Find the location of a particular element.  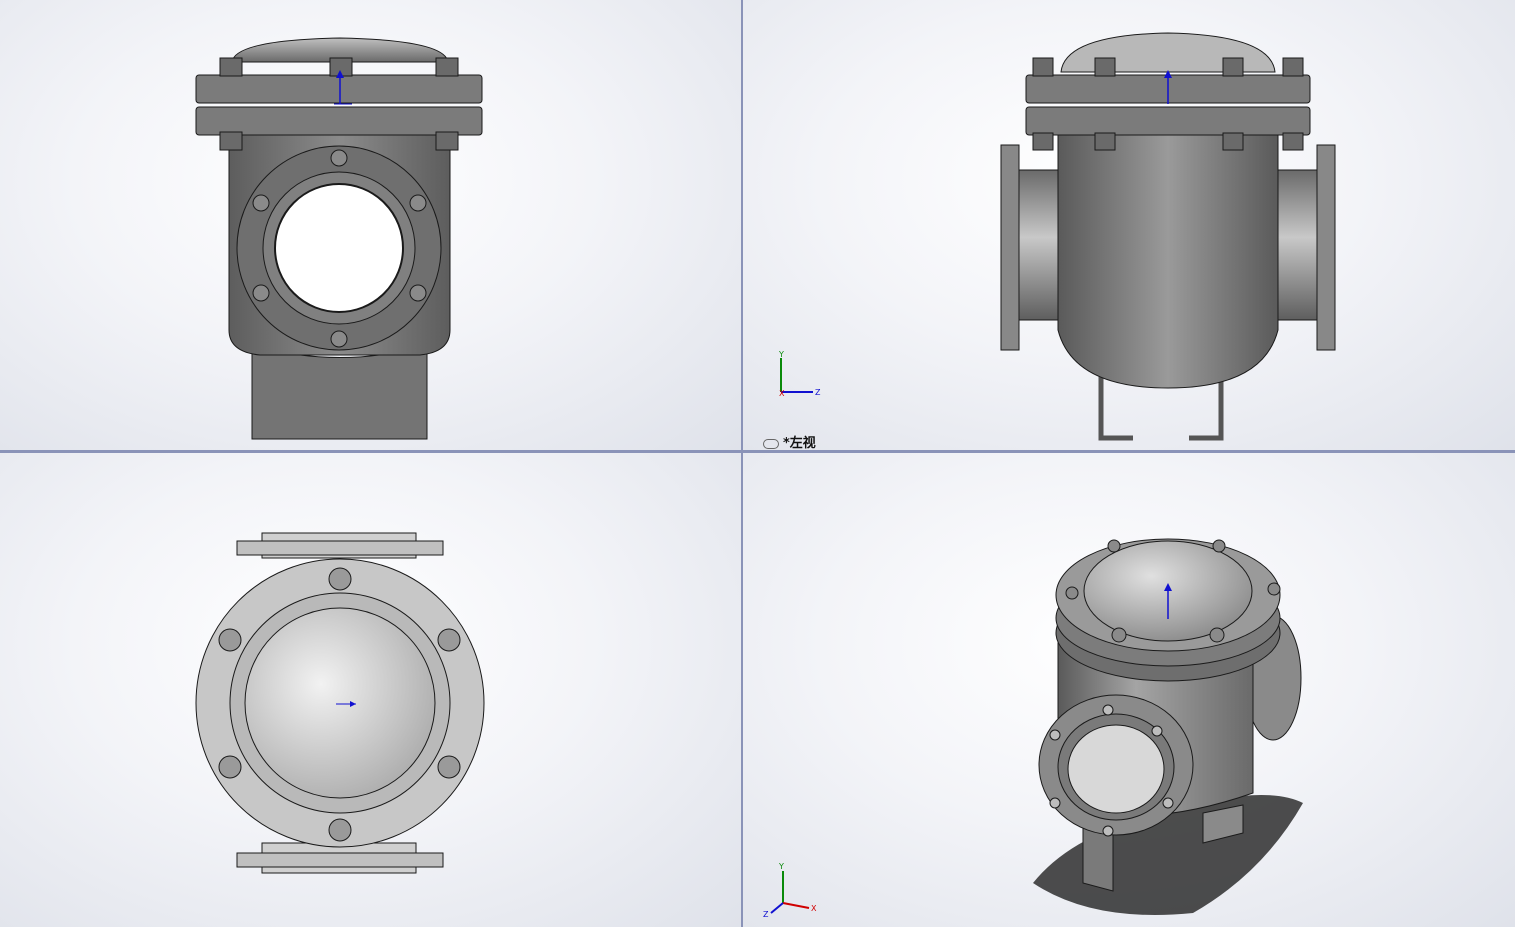

view-orientation-label: *左视 is located at coordinates (789, 441).